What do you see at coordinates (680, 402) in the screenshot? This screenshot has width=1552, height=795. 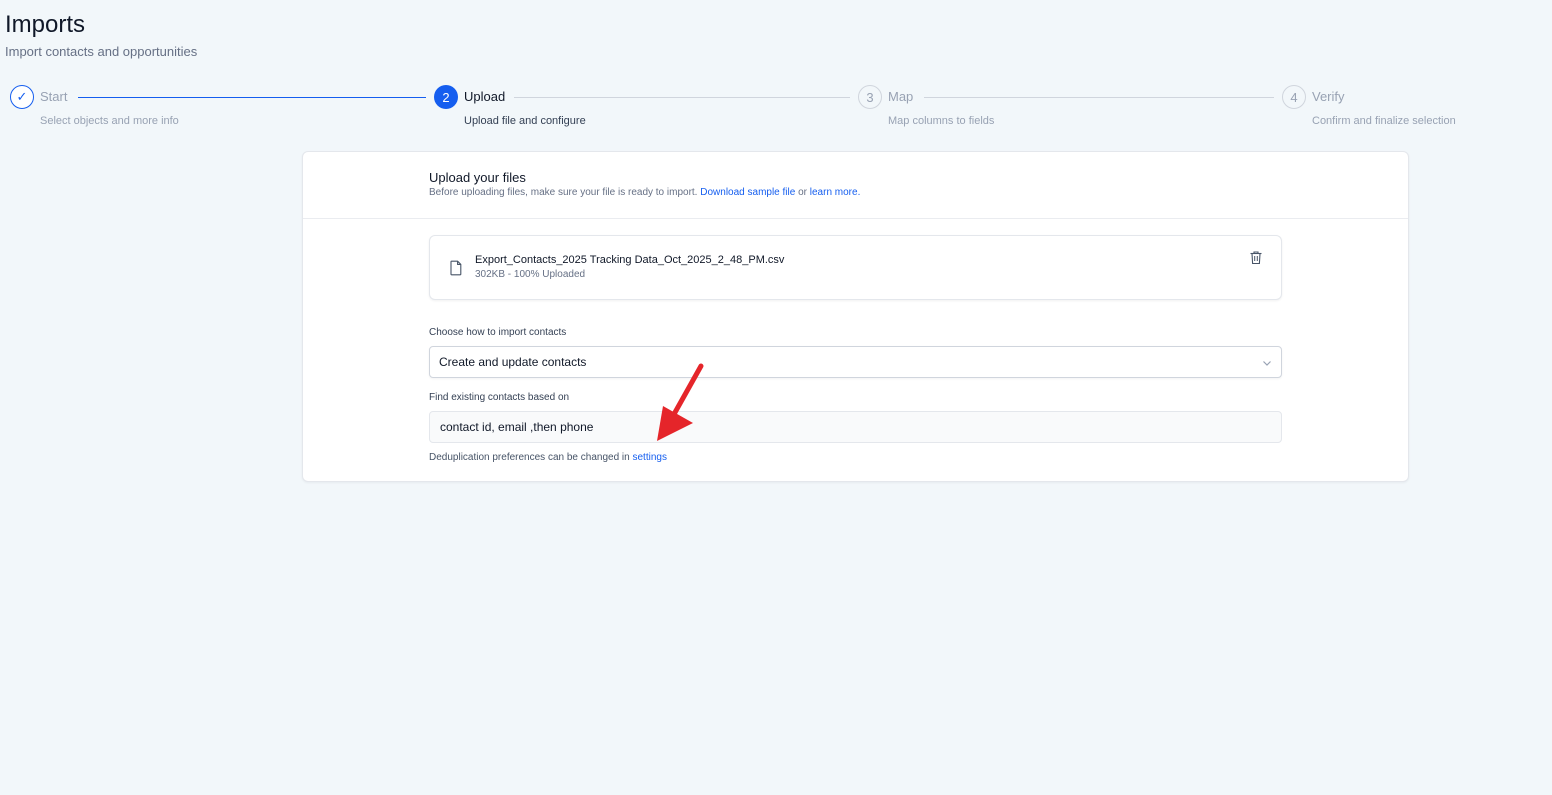 I see `annotation-arrow-icon` at bounding box center [680, 402].